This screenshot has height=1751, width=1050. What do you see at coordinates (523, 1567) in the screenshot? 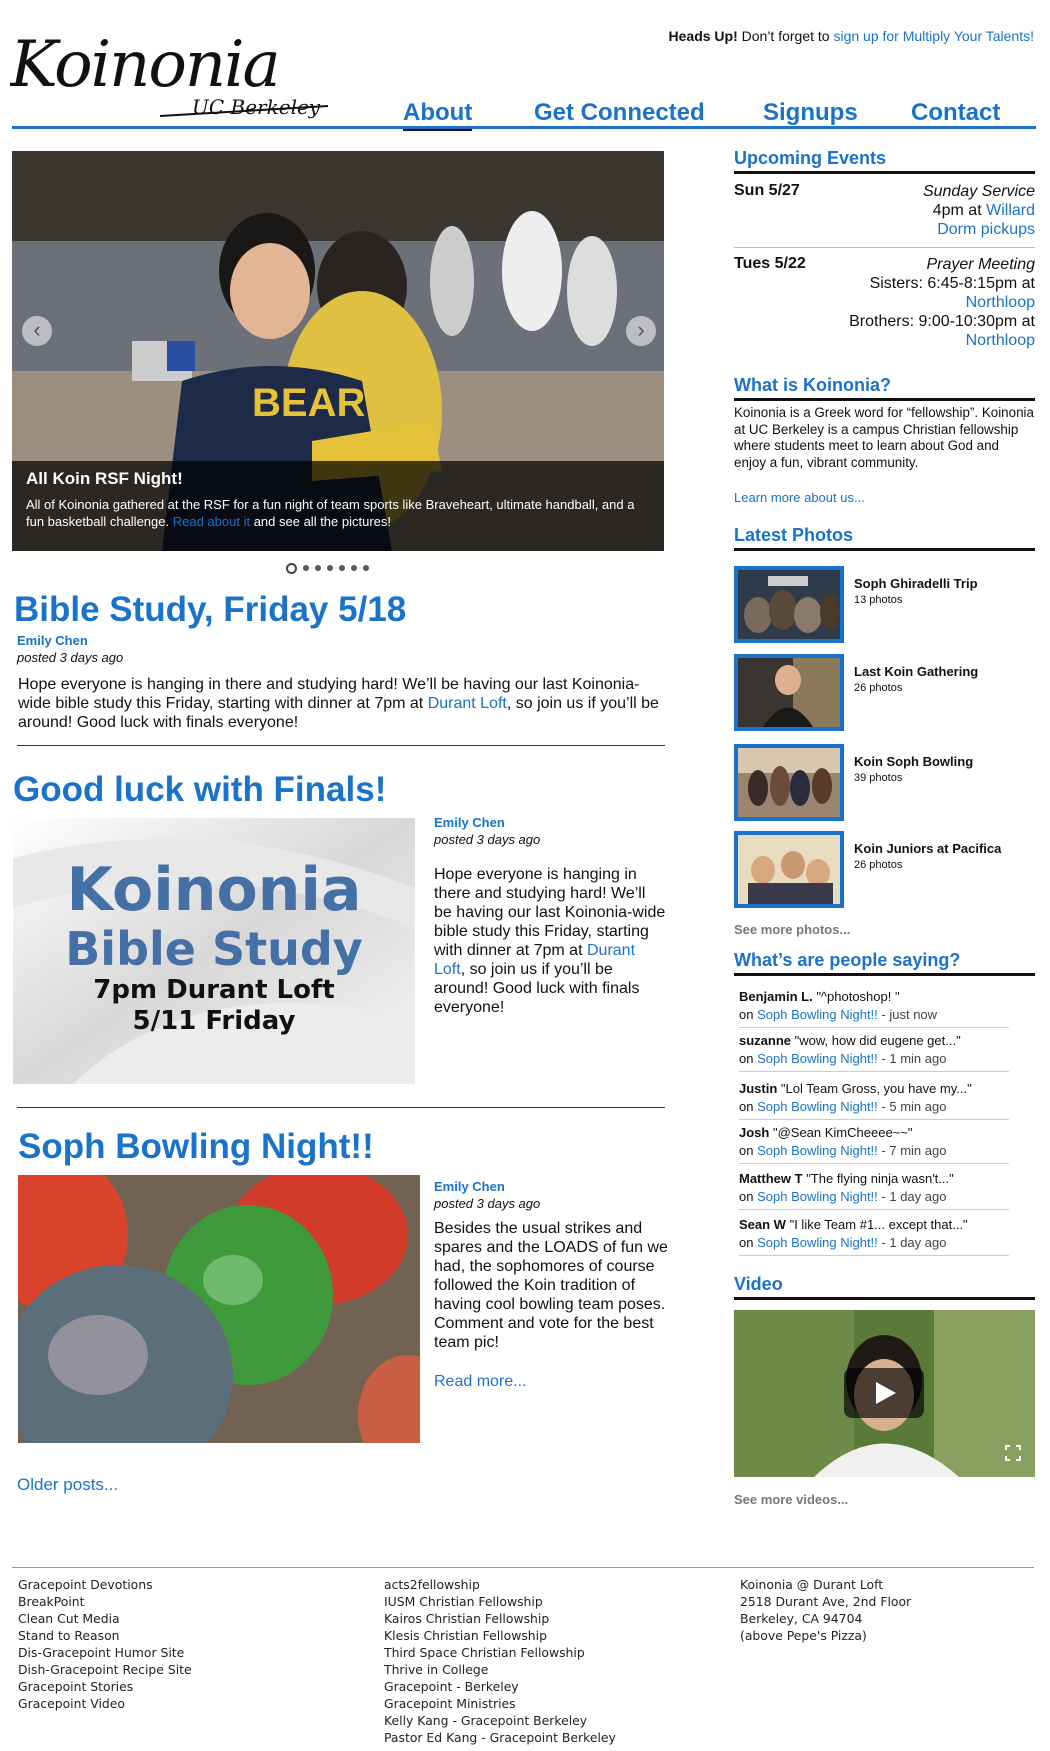
I see `footer-rule` at bounding box center [523, 1567].